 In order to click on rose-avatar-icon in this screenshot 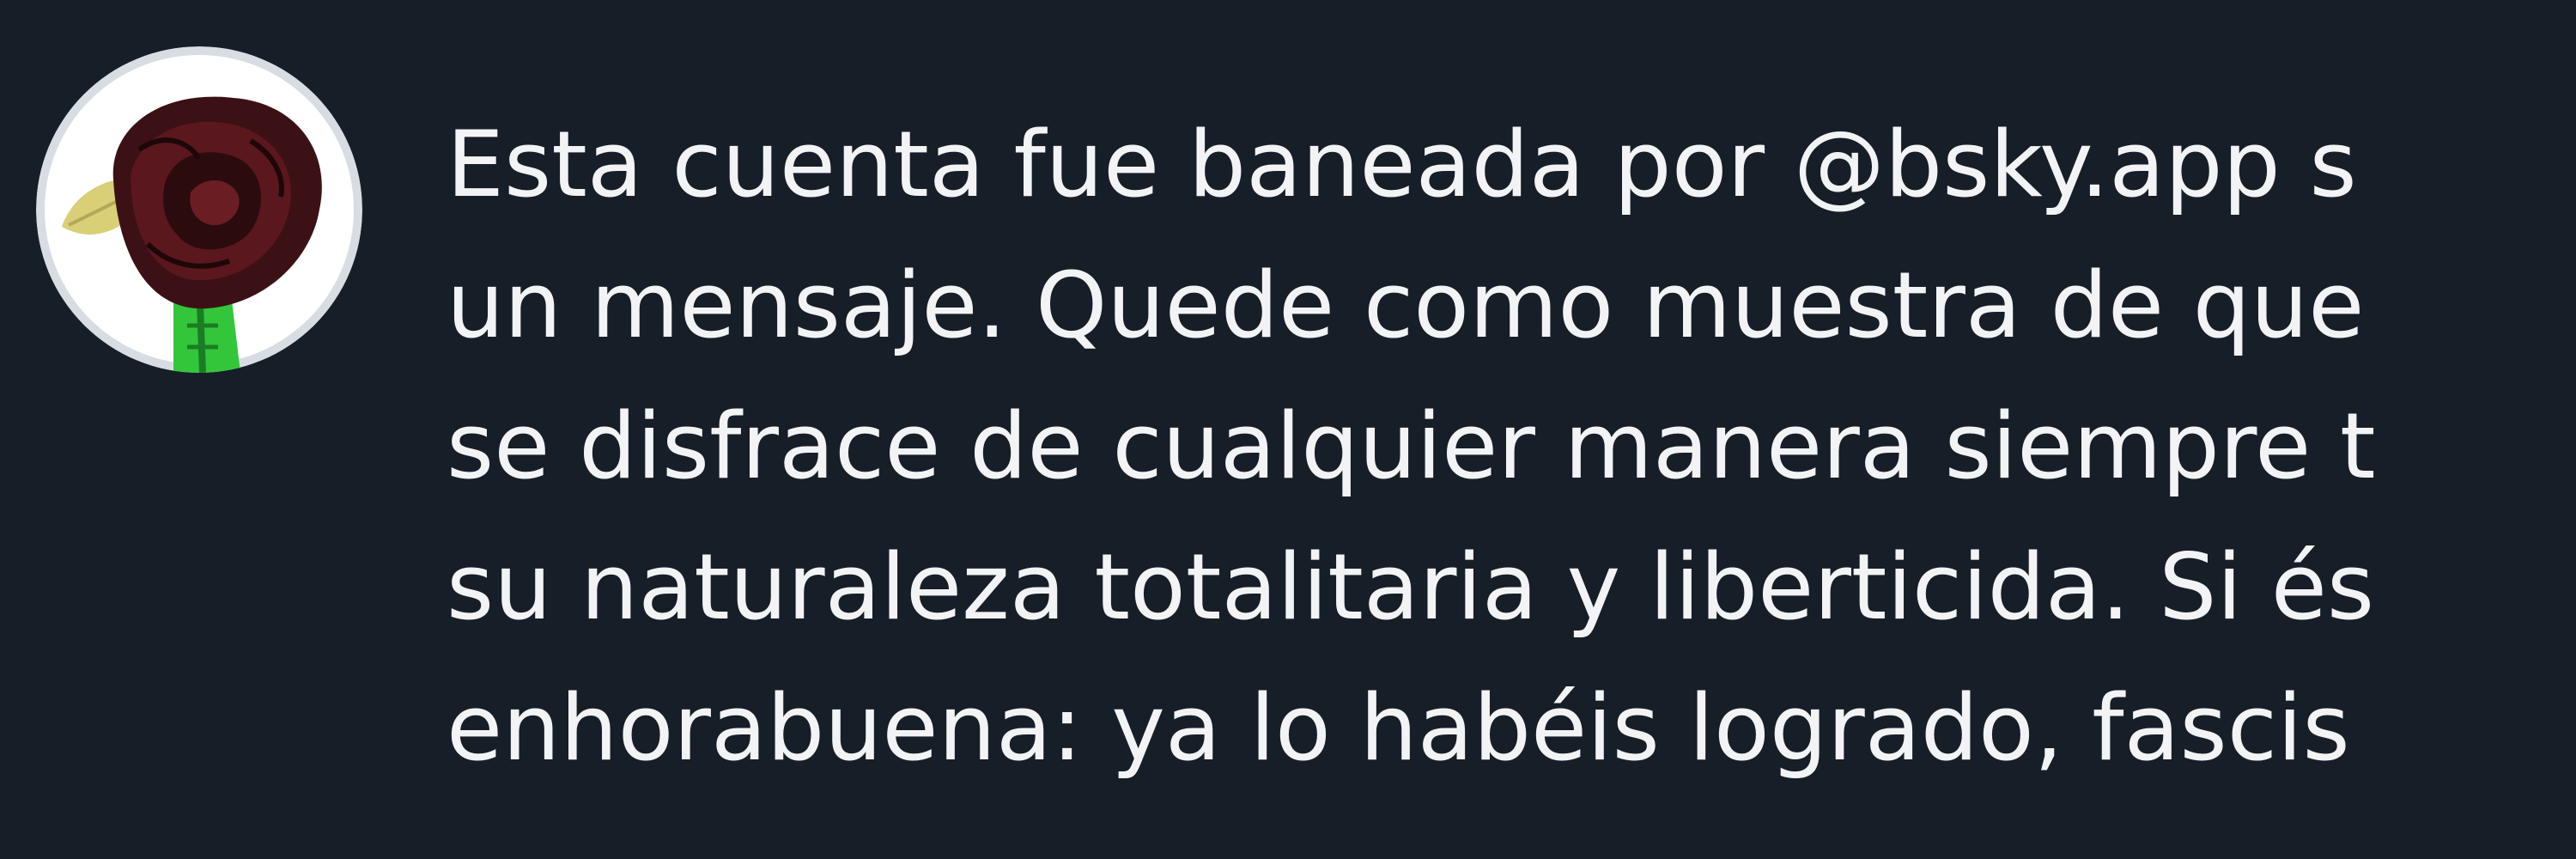, I will do `click(199, 210)`.